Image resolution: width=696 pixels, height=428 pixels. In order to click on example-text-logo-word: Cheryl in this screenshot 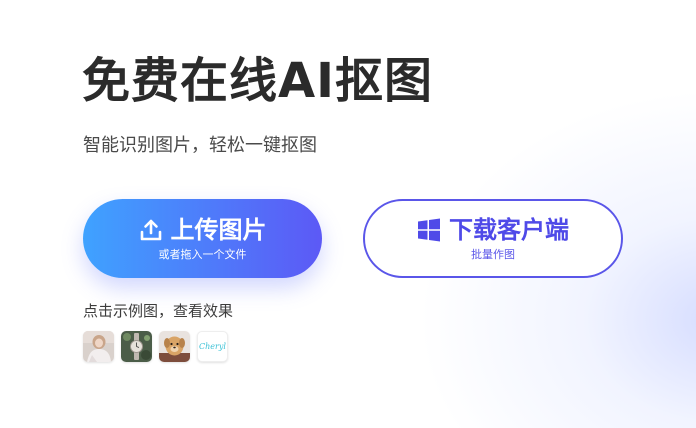, I will do `click(212, 346)`.